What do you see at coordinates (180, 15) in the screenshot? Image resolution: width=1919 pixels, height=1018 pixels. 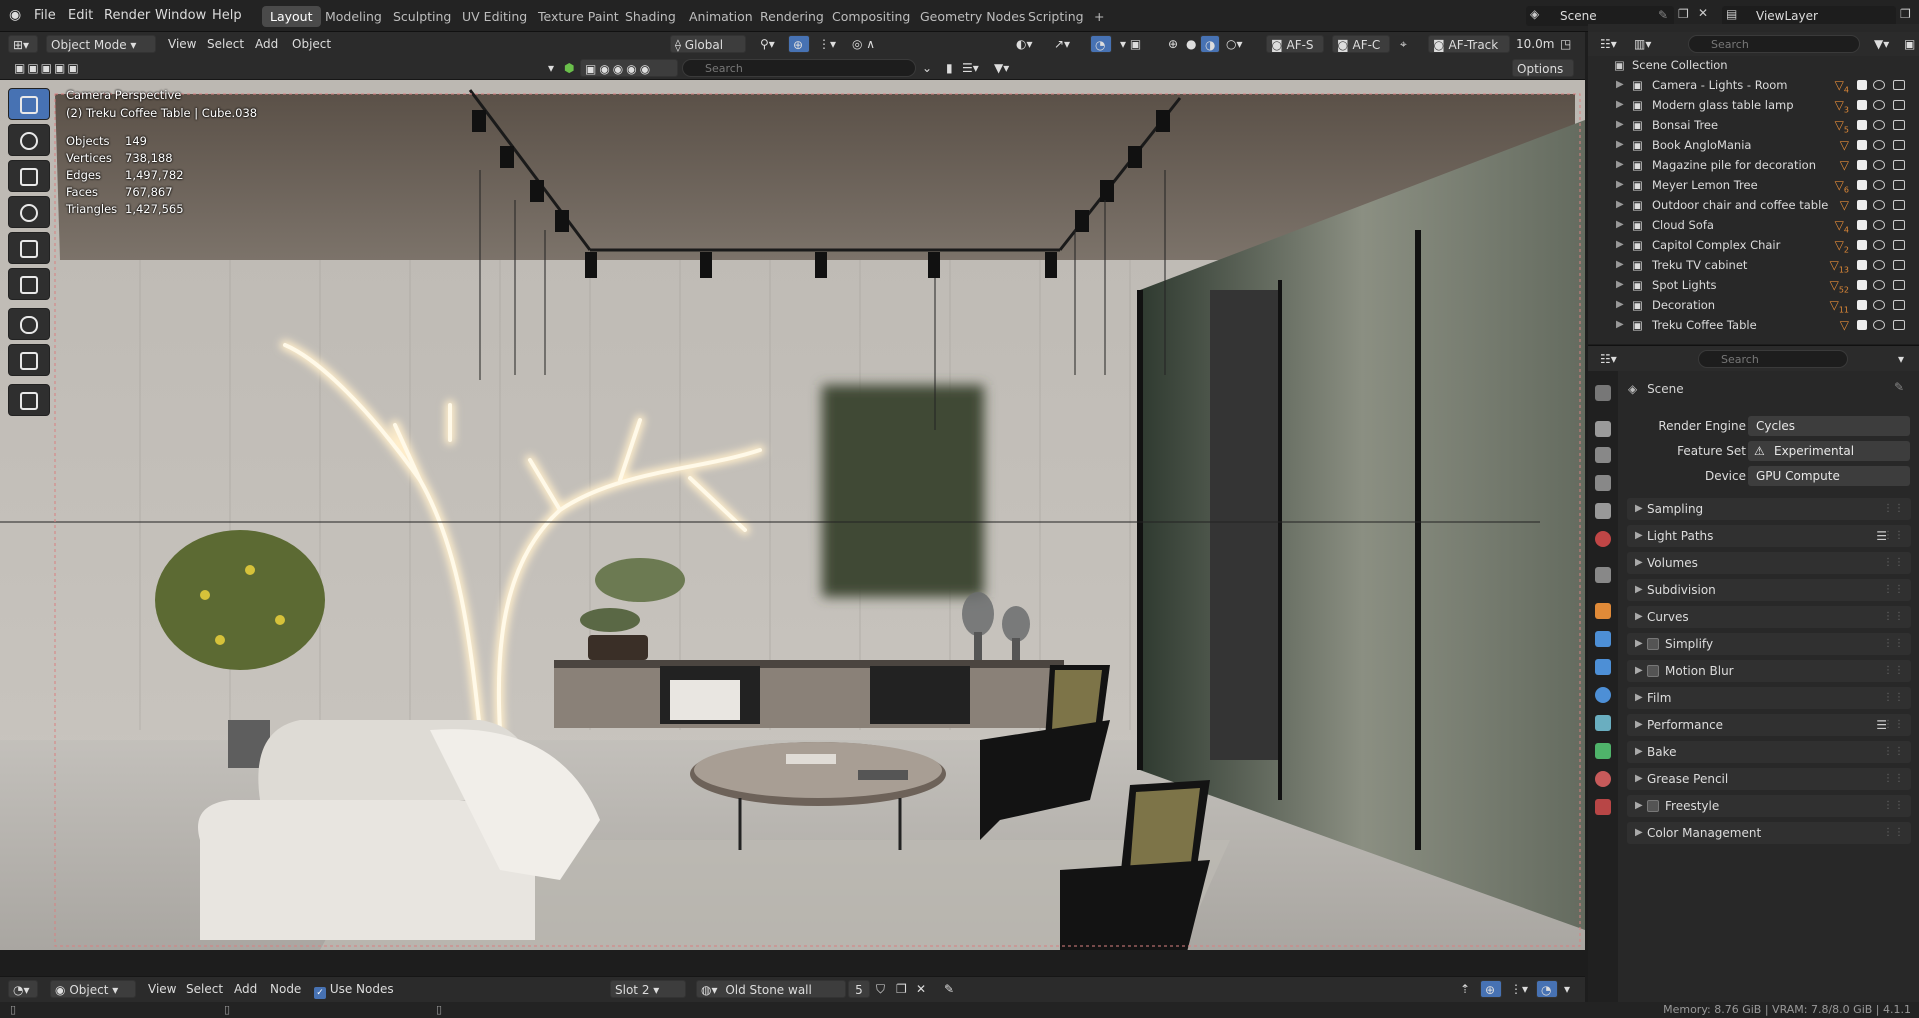 I see `menu-window: Window` at bounding box center [180, 15].